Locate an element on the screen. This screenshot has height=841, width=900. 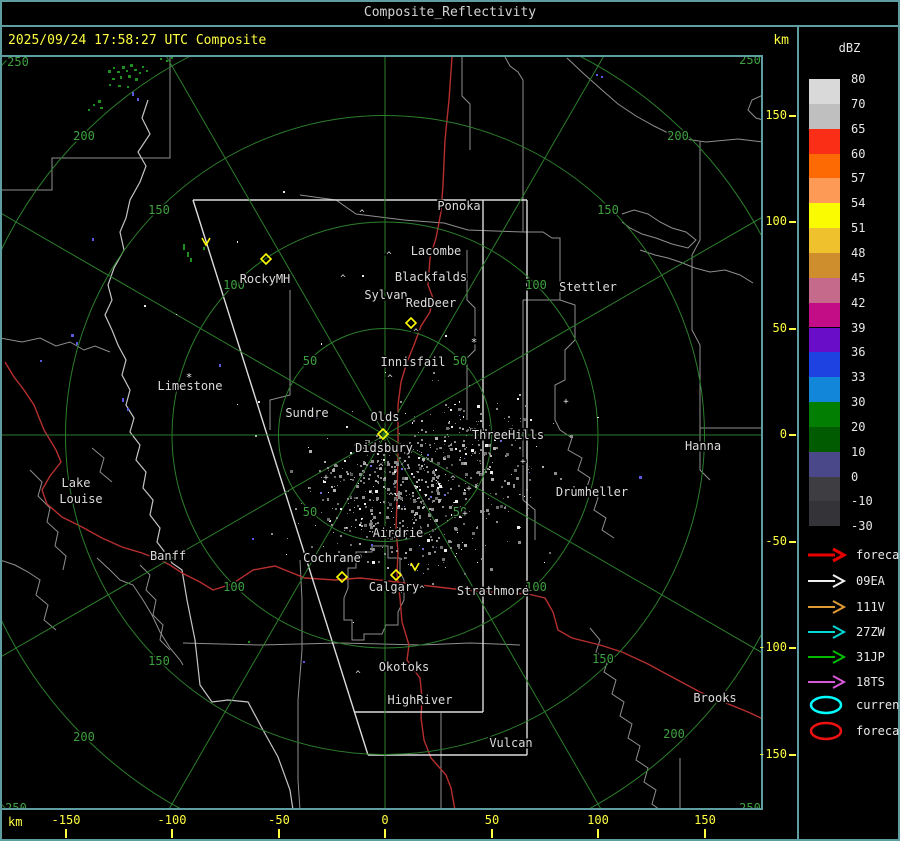
city-label-stettler: Stettler is located at coordinates (588, 287).